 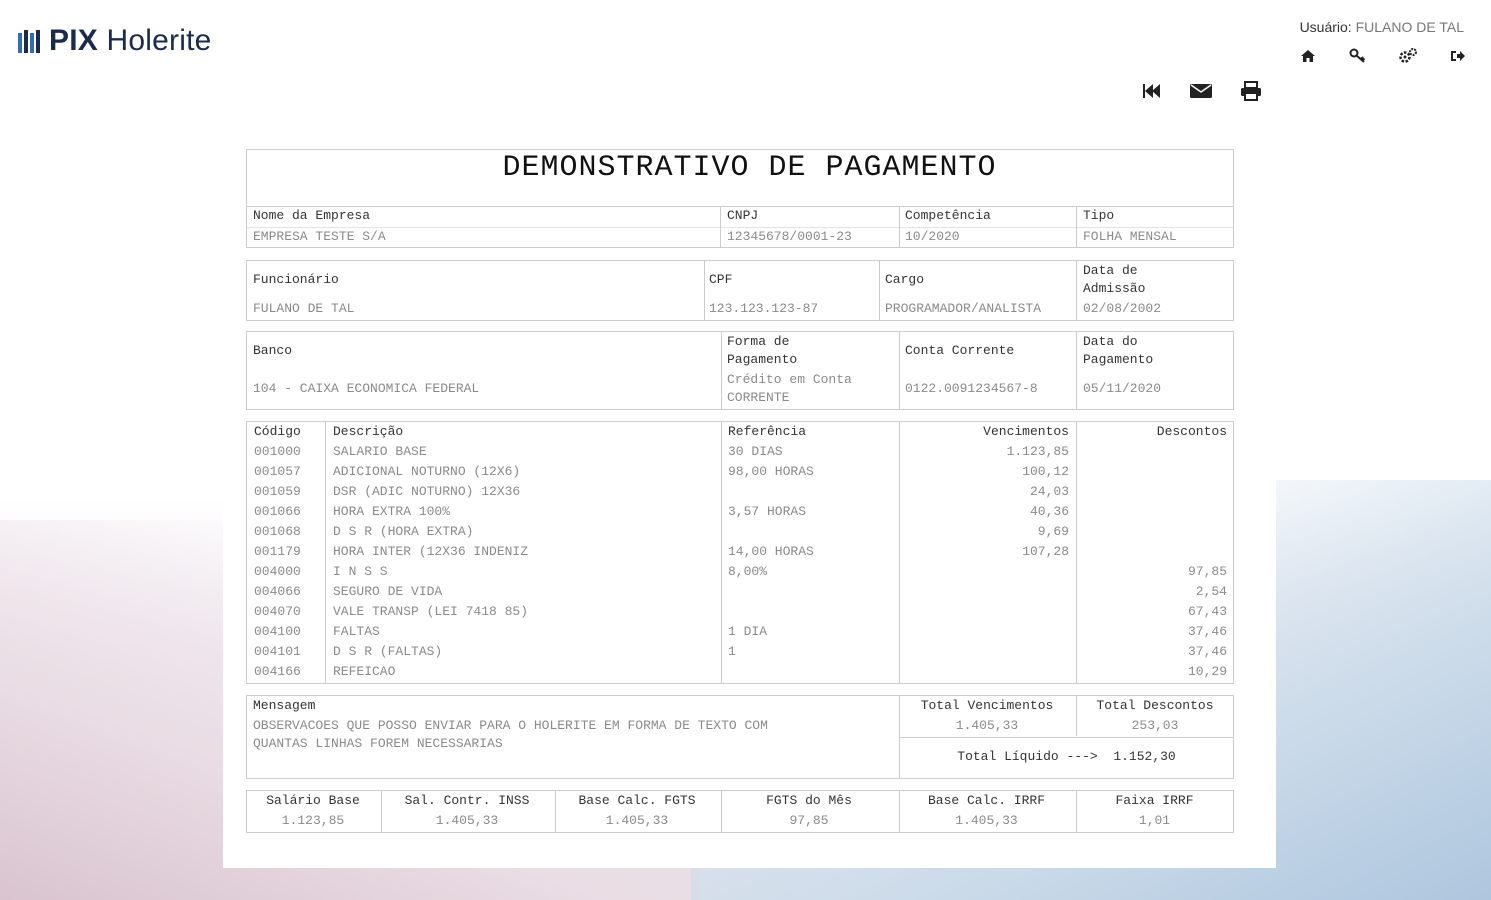 What do you see at coordinates (431, 551) in the screenshot?
I see `cell-descricao: HORA INTER (12X36 INDENIZ` at bounding box center [431, 551].